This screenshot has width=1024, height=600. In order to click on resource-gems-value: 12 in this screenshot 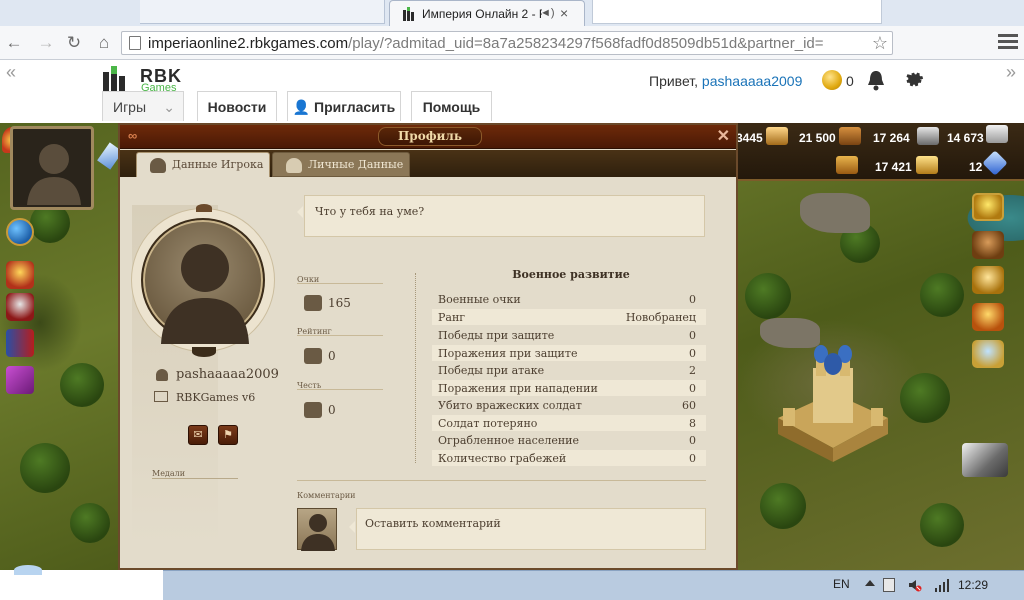, I will do `click(976, 167)`.